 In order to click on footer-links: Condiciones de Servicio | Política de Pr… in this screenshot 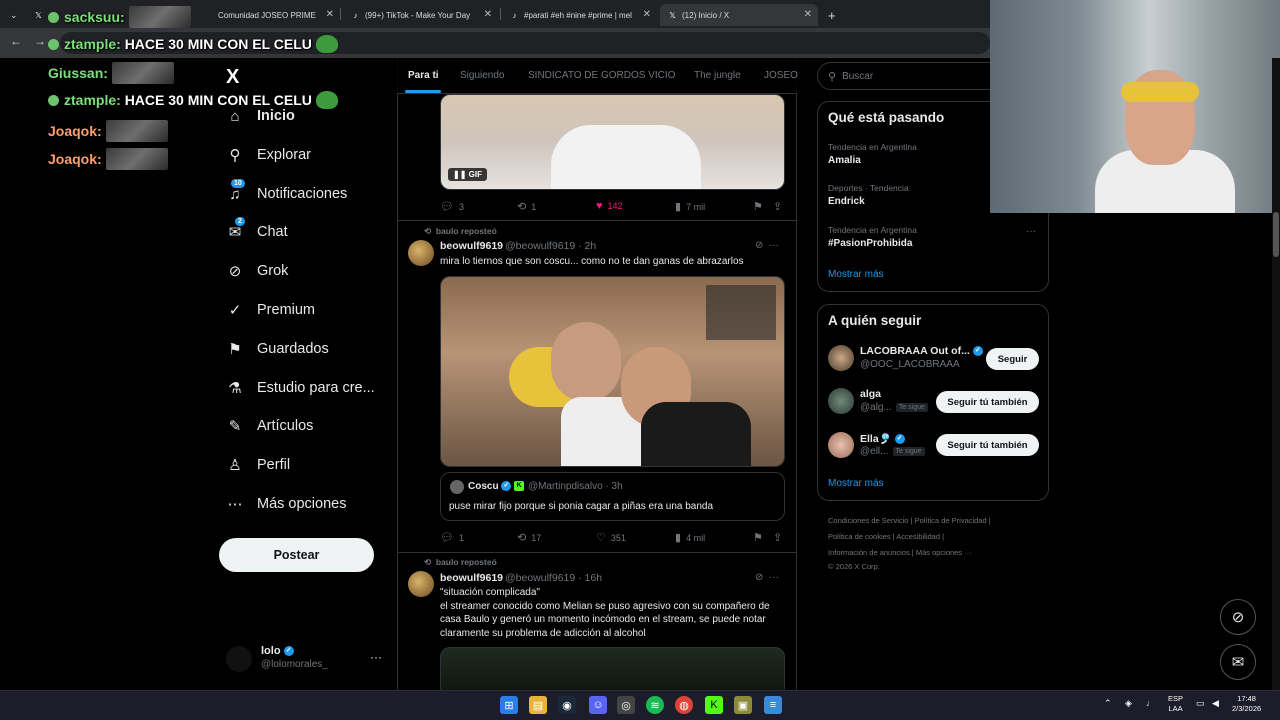, I will do `click(909, 520)`.